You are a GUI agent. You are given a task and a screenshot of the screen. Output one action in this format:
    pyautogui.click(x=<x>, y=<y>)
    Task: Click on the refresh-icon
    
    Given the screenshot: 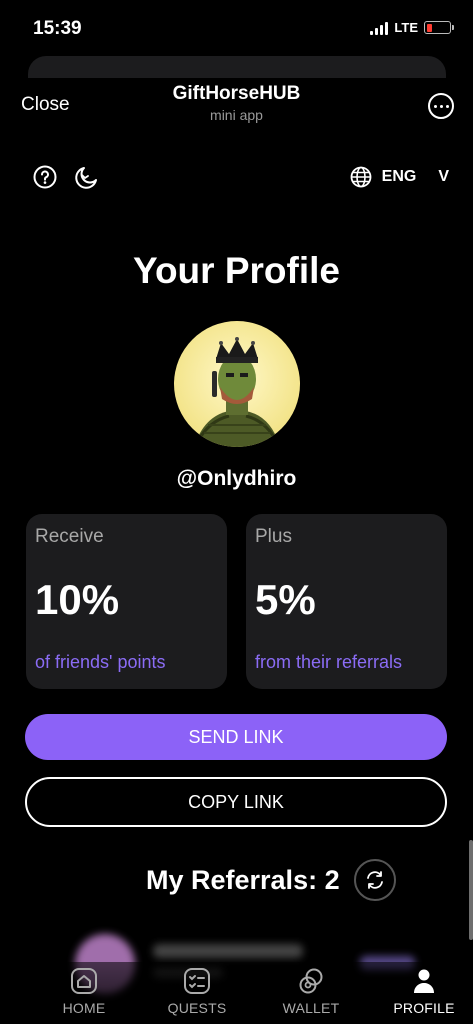 What is the action you would take?
    pyautogui.click(x=374, y=880)
    